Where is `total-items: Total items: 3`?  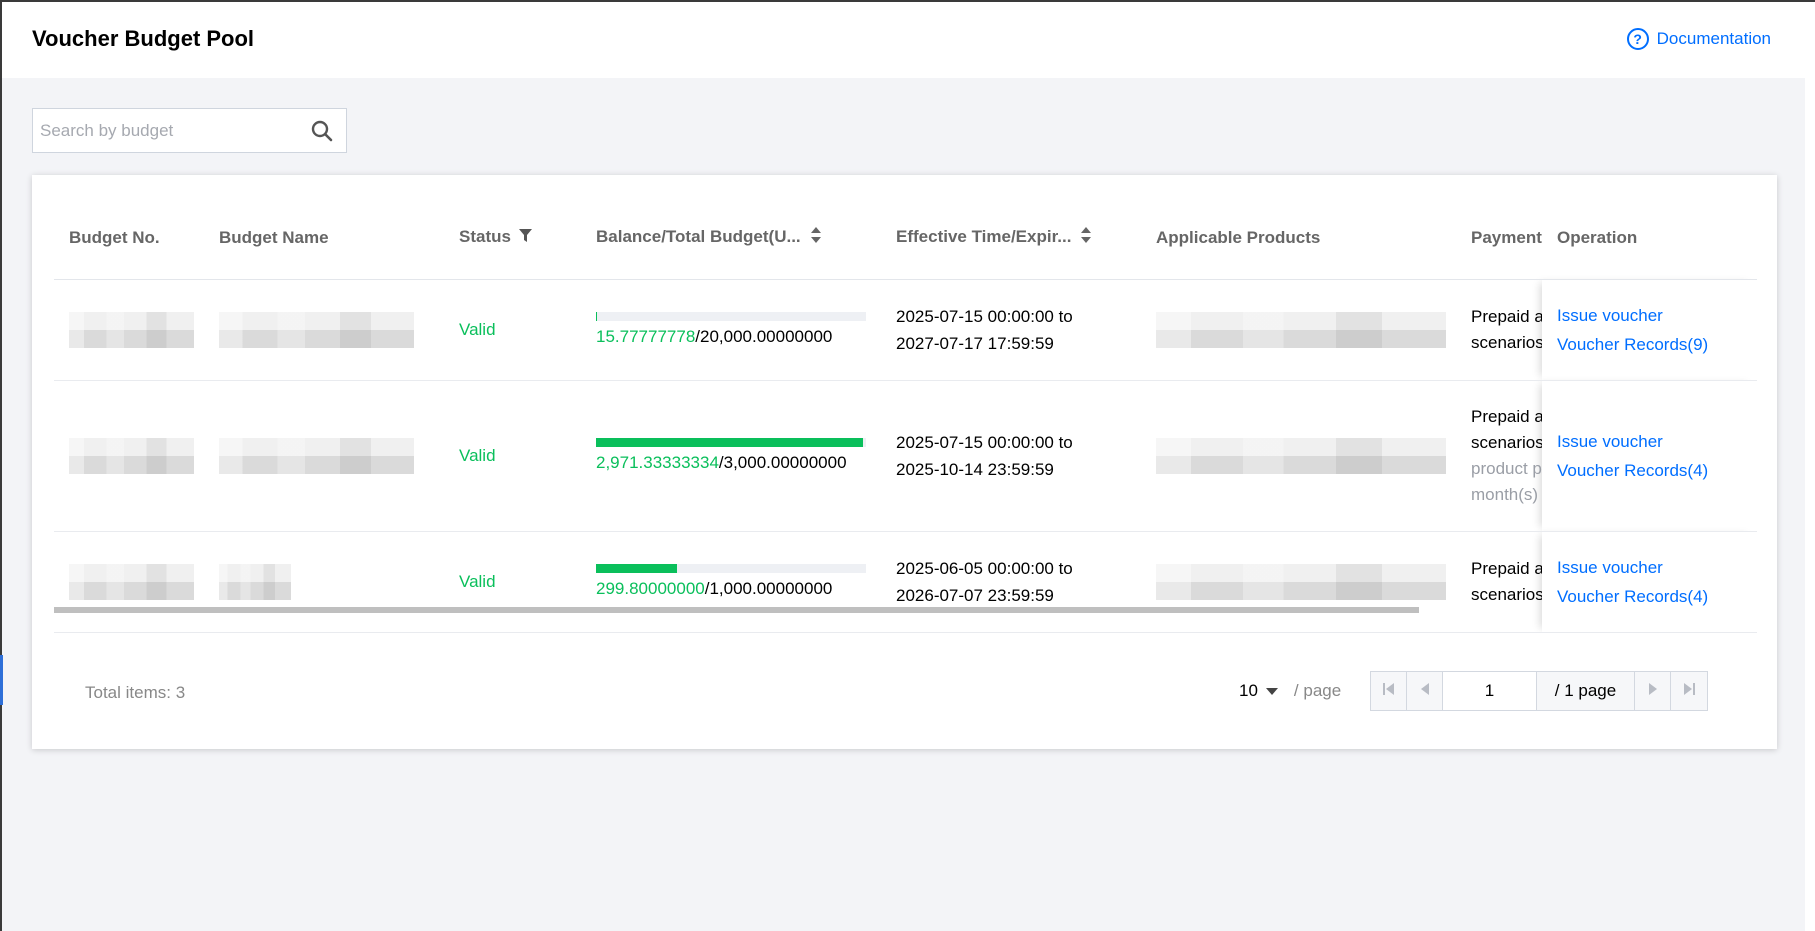
total-items: Total items: 3 is located at coordinates (135, 692).